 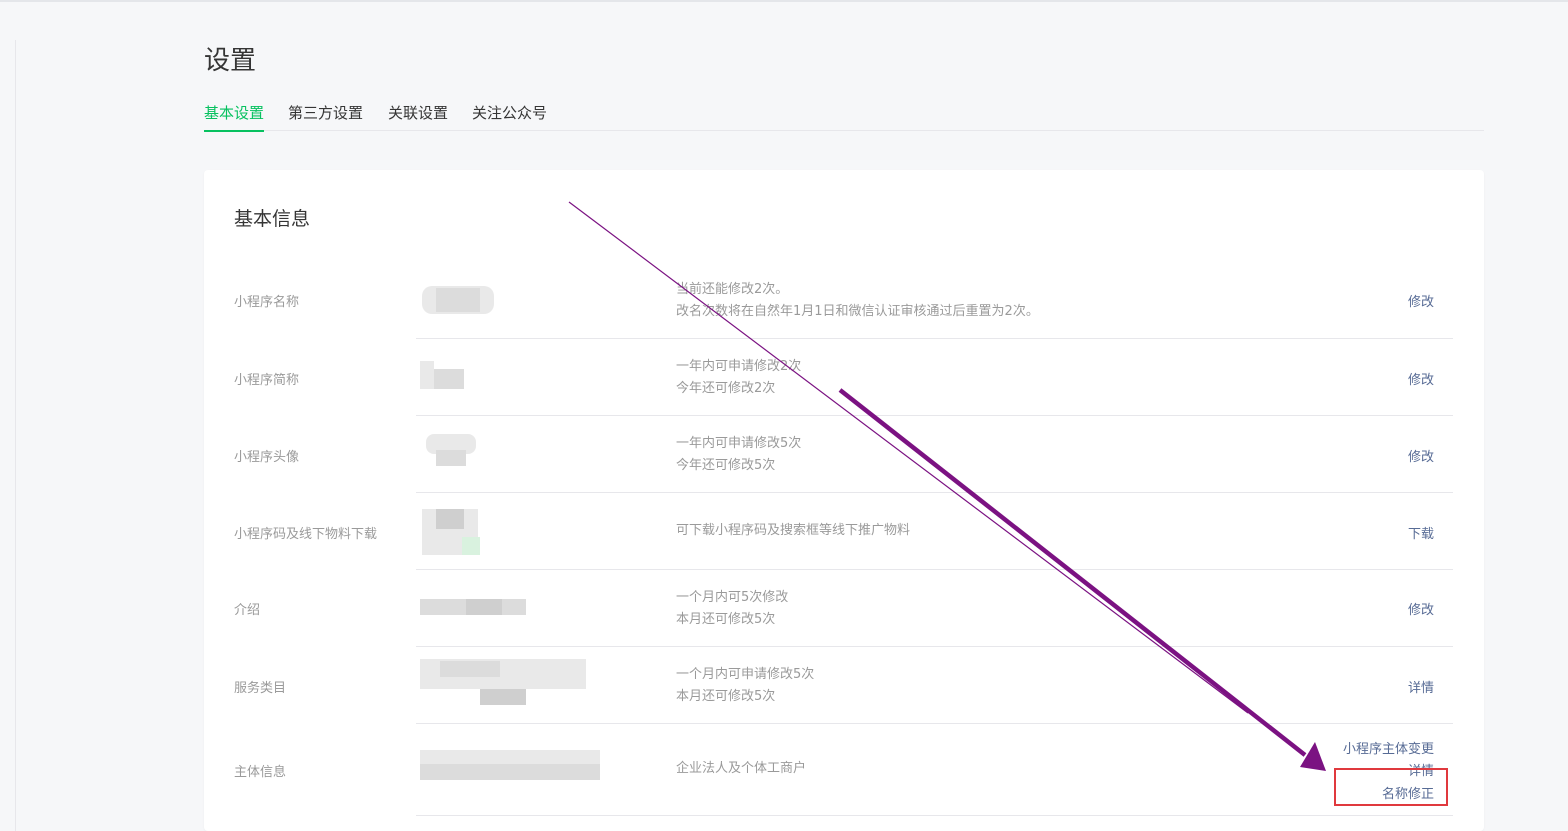 I want to click on tab-third-party-settings: 第三方设置, so click(x=325, y=116).